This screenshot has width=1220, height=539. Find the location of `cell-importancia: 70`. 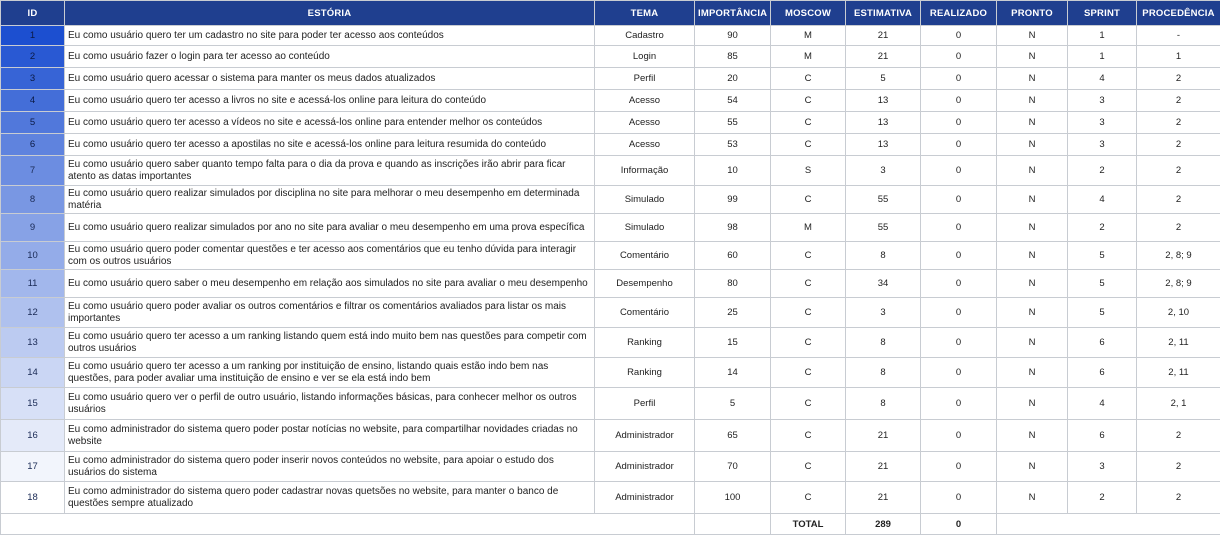

cell-importancia: 70 is located at coordinates (732, 466).